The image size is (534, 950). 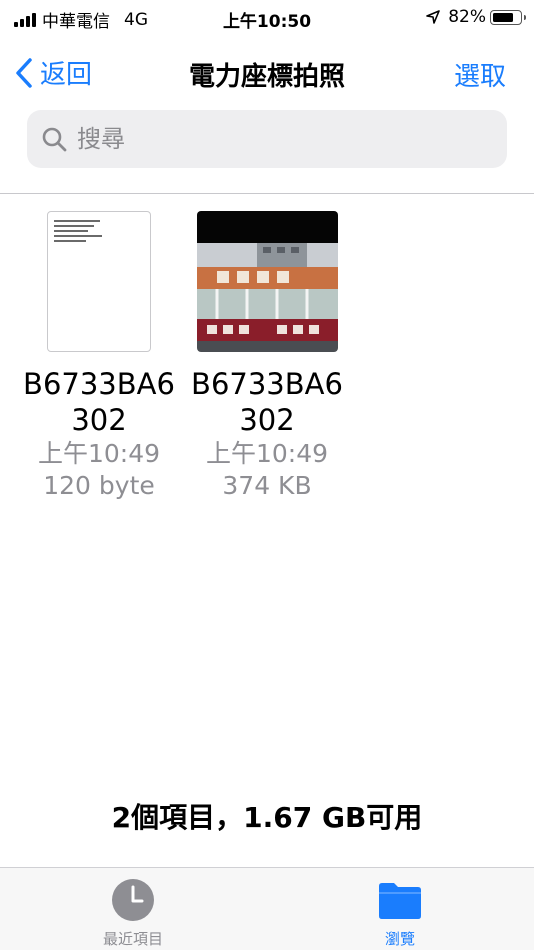 I want to click on battery-percent: 82%, so click(x=467, y=17).